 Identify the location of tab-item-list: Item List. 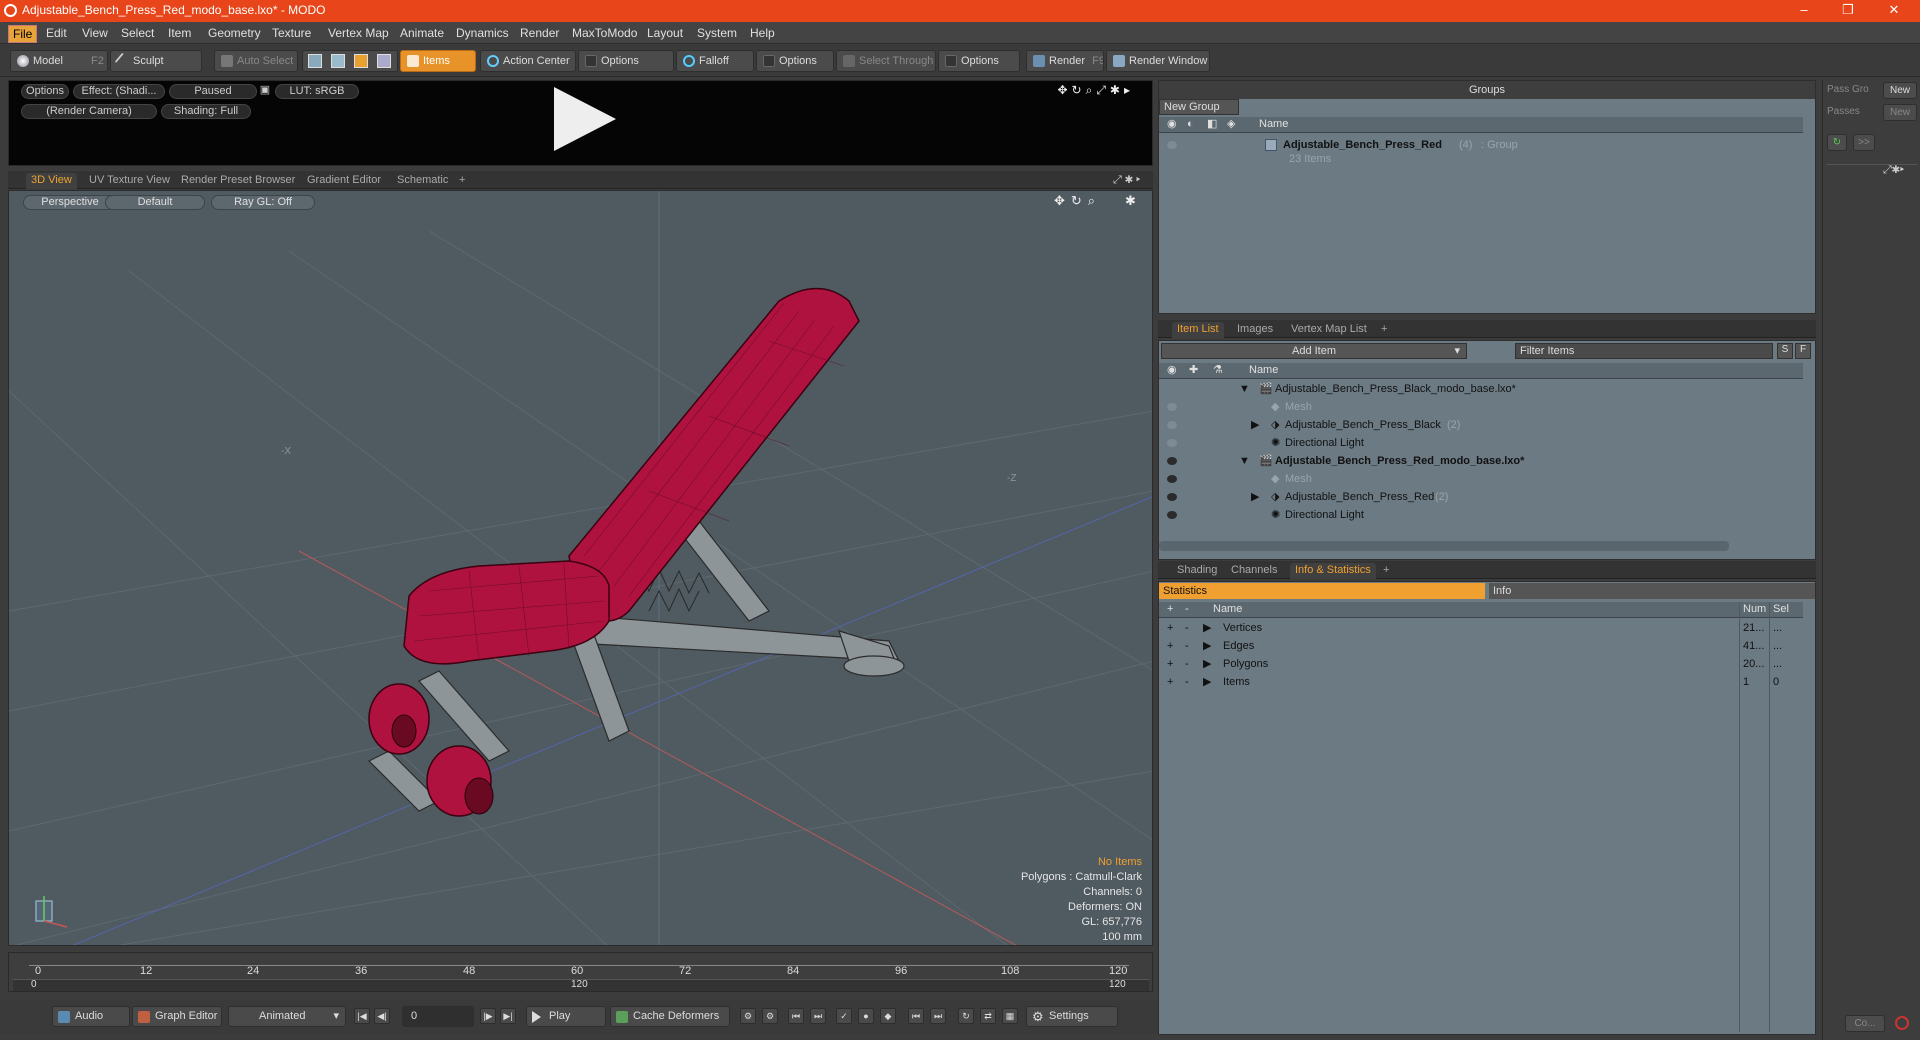
(1198, 330).